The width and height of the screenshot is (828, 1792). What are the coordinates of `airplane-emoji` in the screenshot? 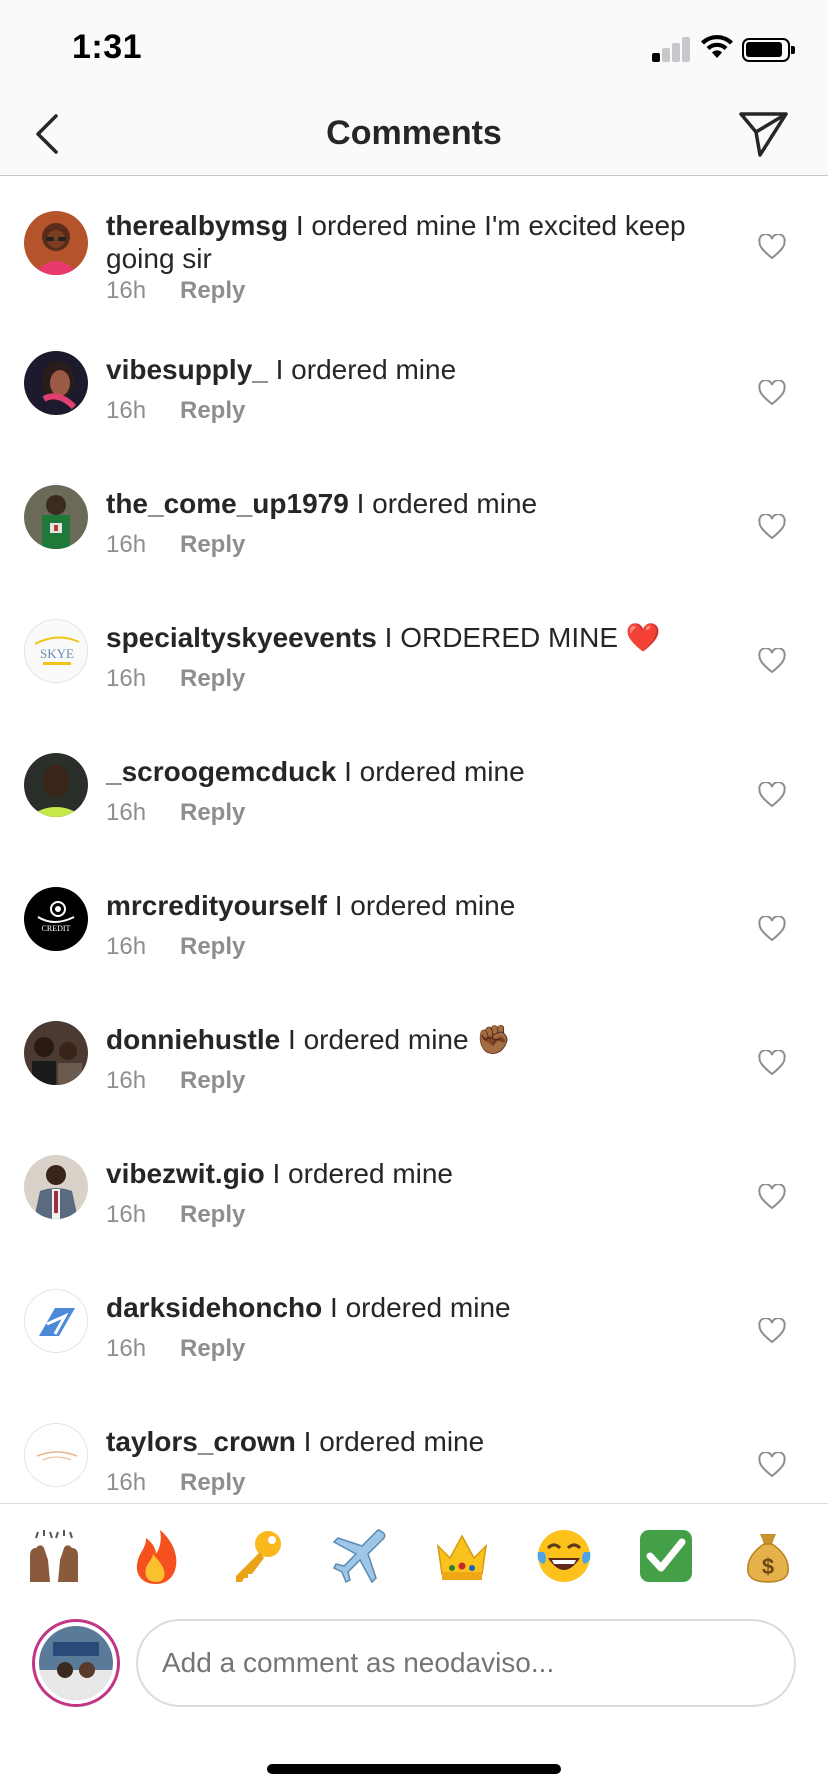 It's located at (360, 1556).